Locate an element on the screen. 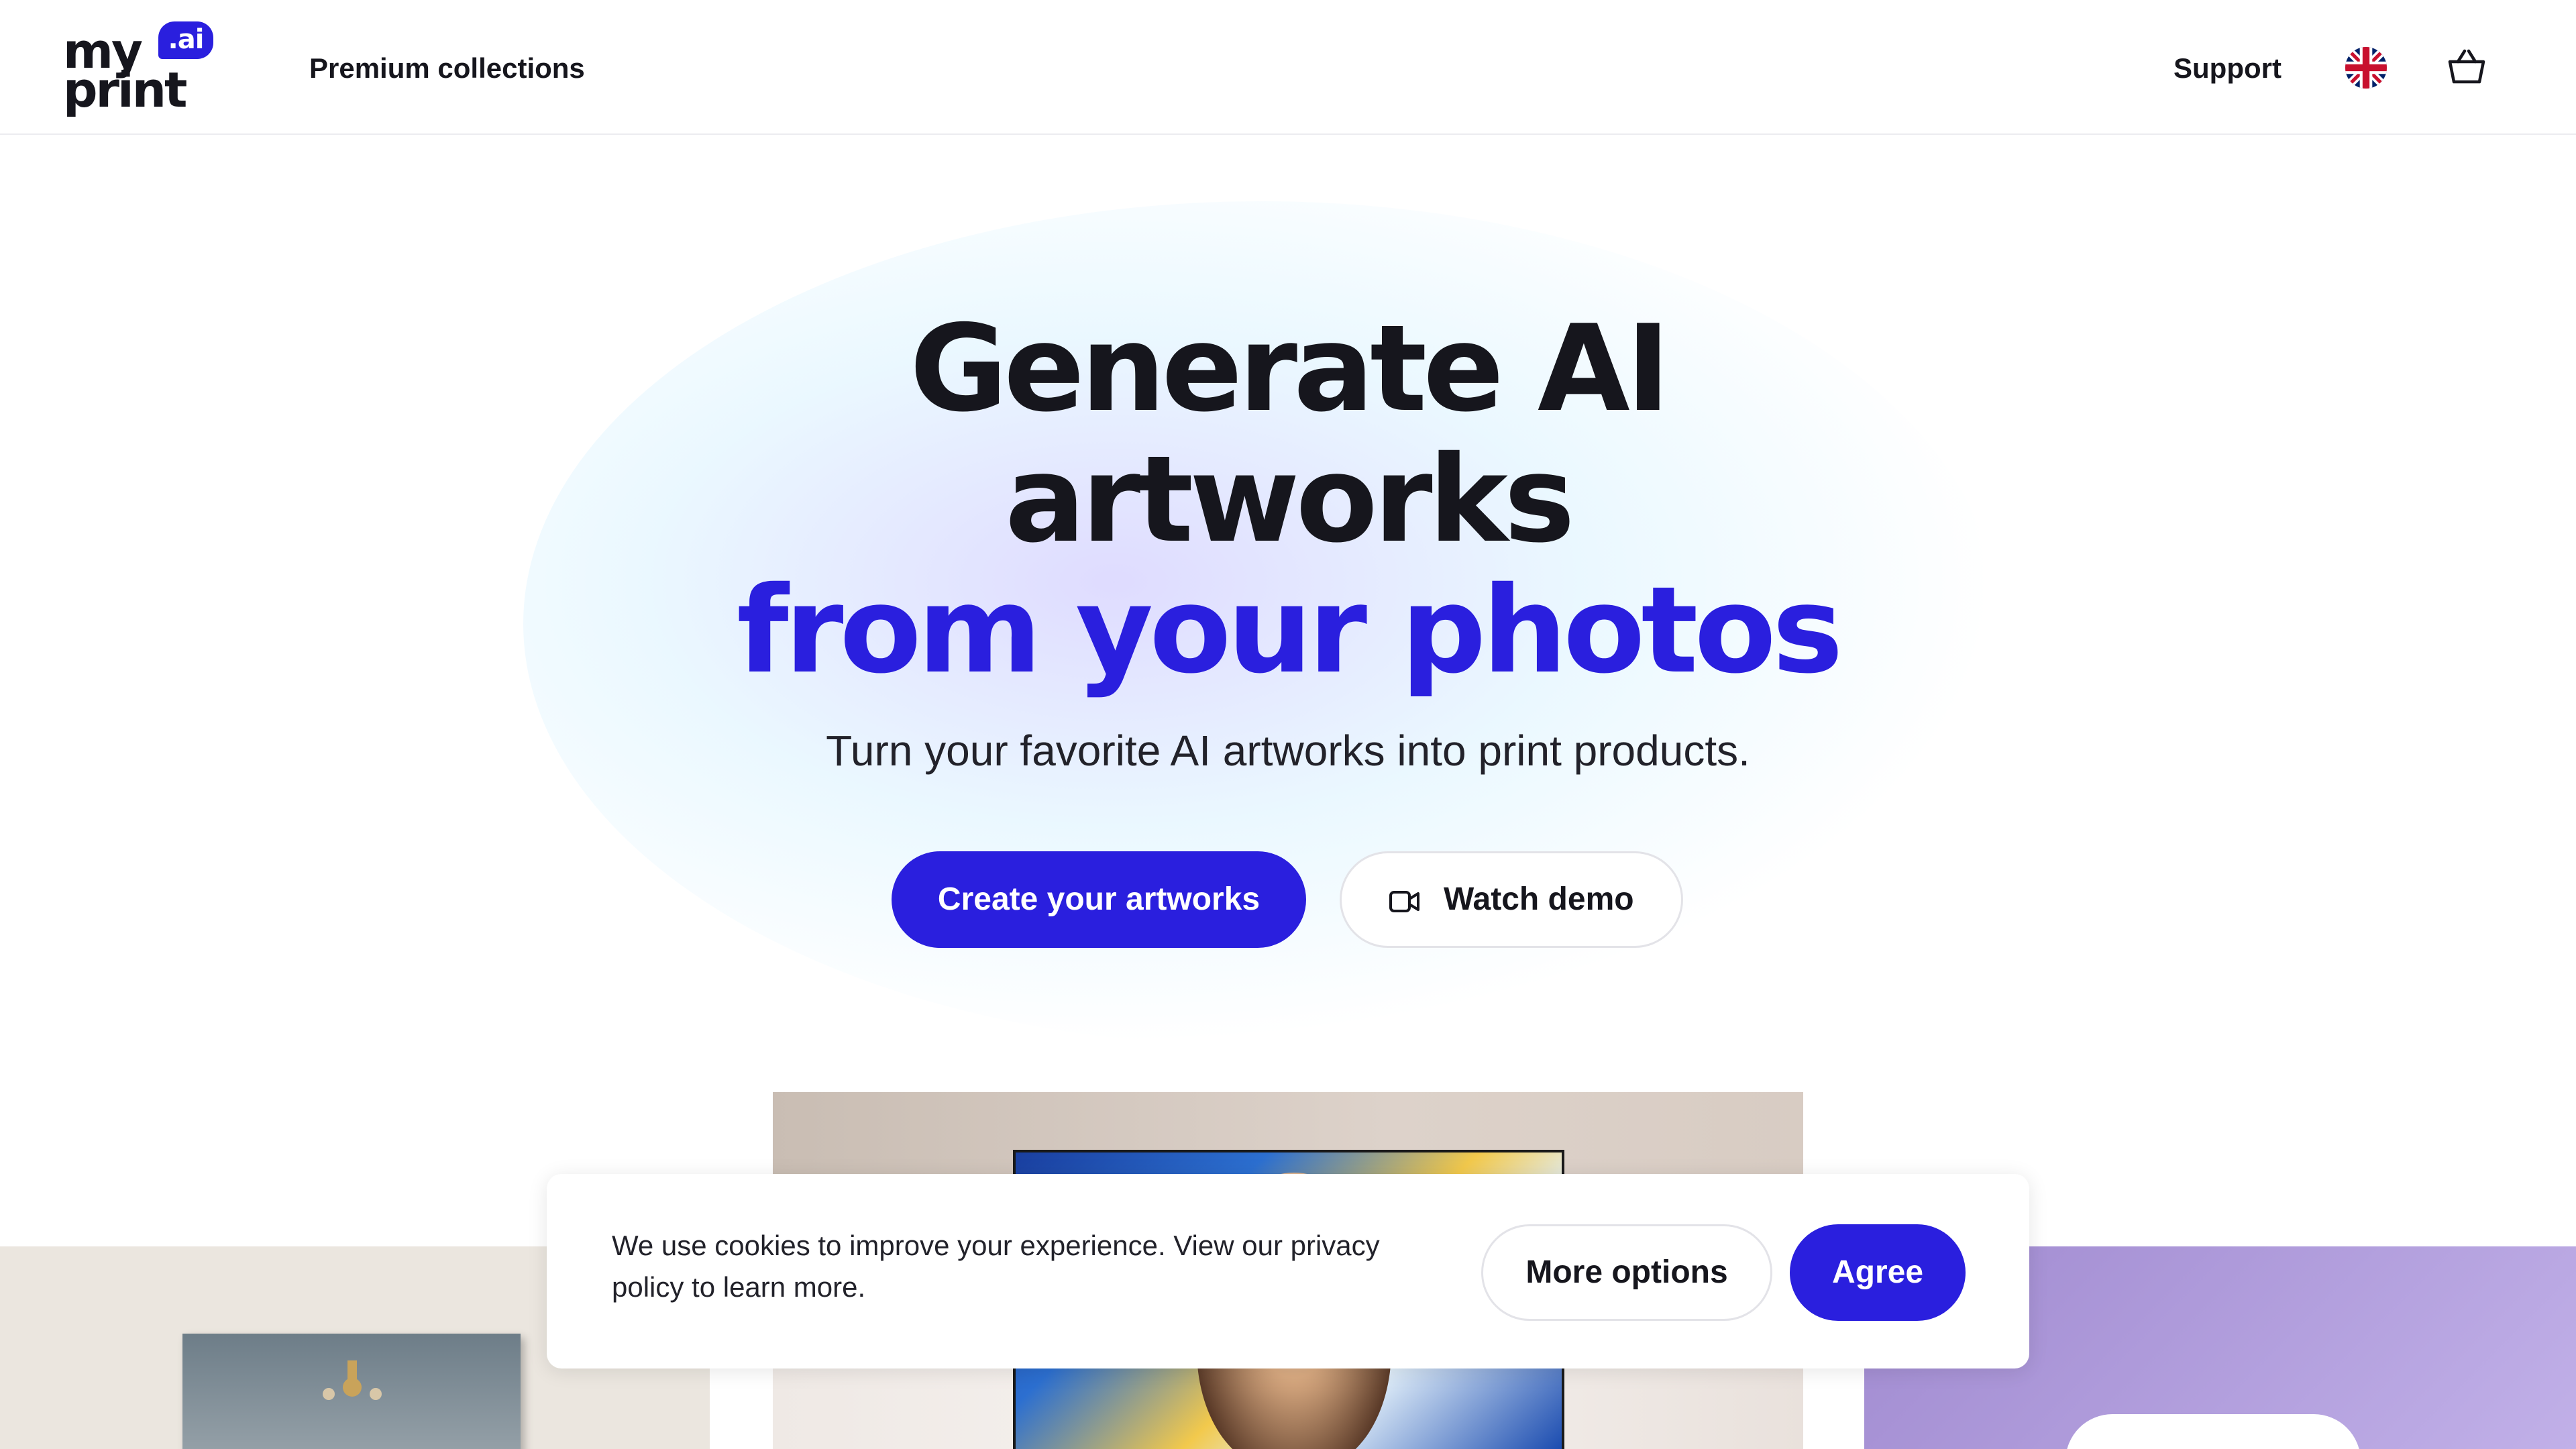 Image resolution: width=2576 pixels, height=1449 pixels. hero-title-highlight: from your photos is located at coordinates (1290, 630).